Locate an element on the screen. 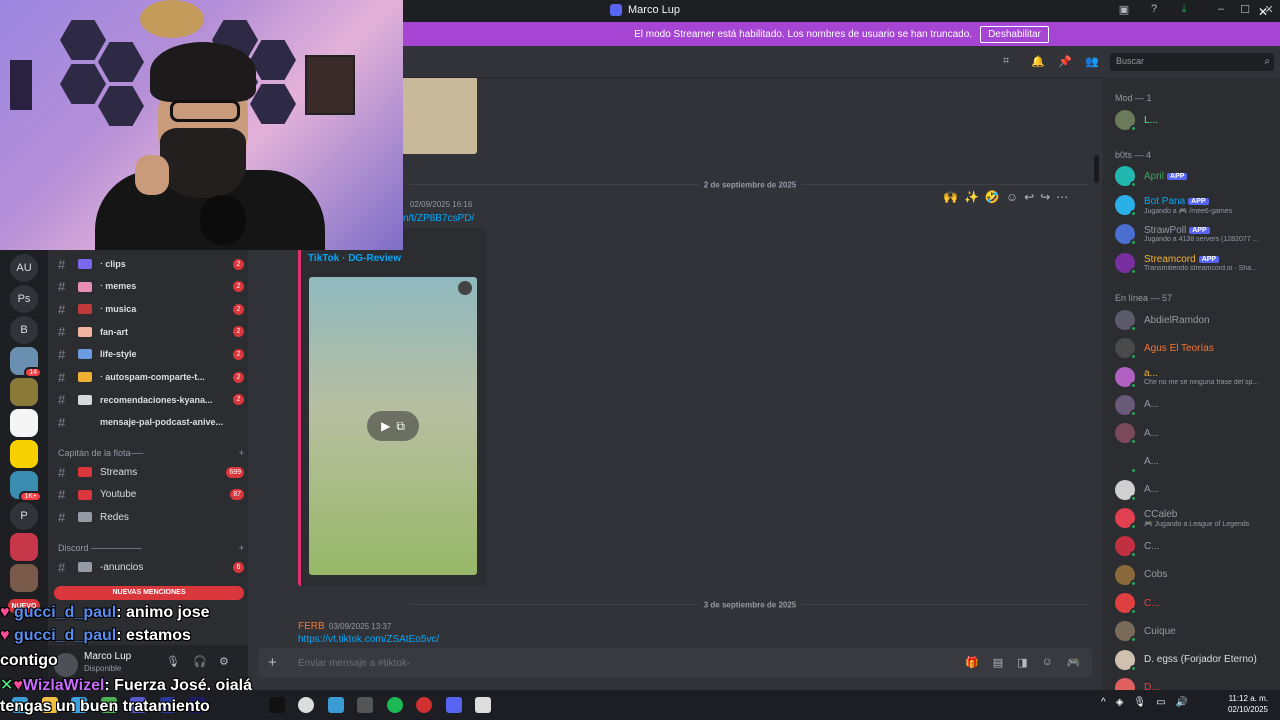 This screenshot has height=720, width=1280. member-item: April APP is located at coordinates (1195, 176).